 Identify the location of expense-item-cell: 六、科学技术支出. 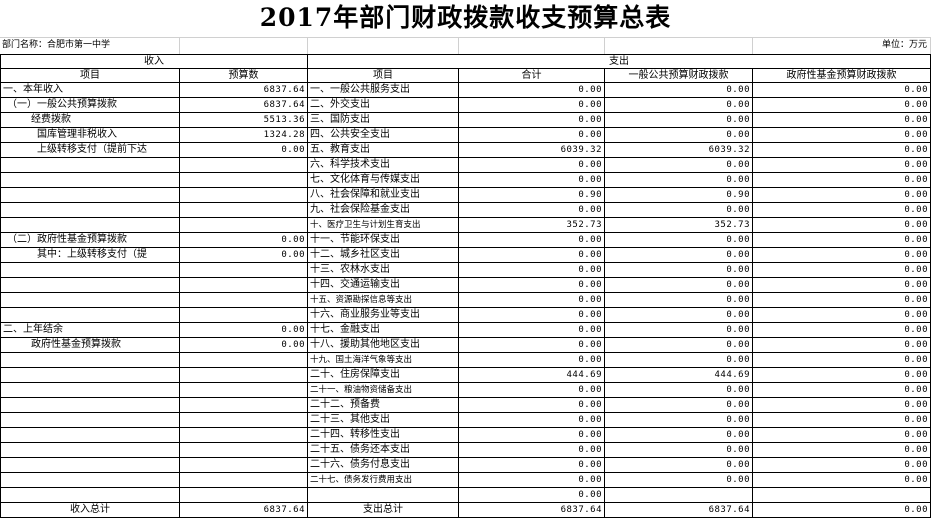
(383, 165).